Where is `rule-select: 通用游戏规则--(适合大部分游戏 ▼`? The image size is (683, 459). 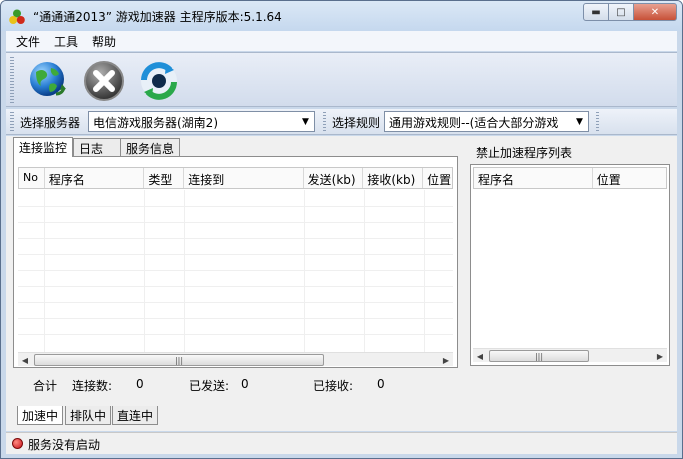 rule-select: 通用游戏规则--(适合大部分游戏 ▼ is located at coordinates (486, 121).